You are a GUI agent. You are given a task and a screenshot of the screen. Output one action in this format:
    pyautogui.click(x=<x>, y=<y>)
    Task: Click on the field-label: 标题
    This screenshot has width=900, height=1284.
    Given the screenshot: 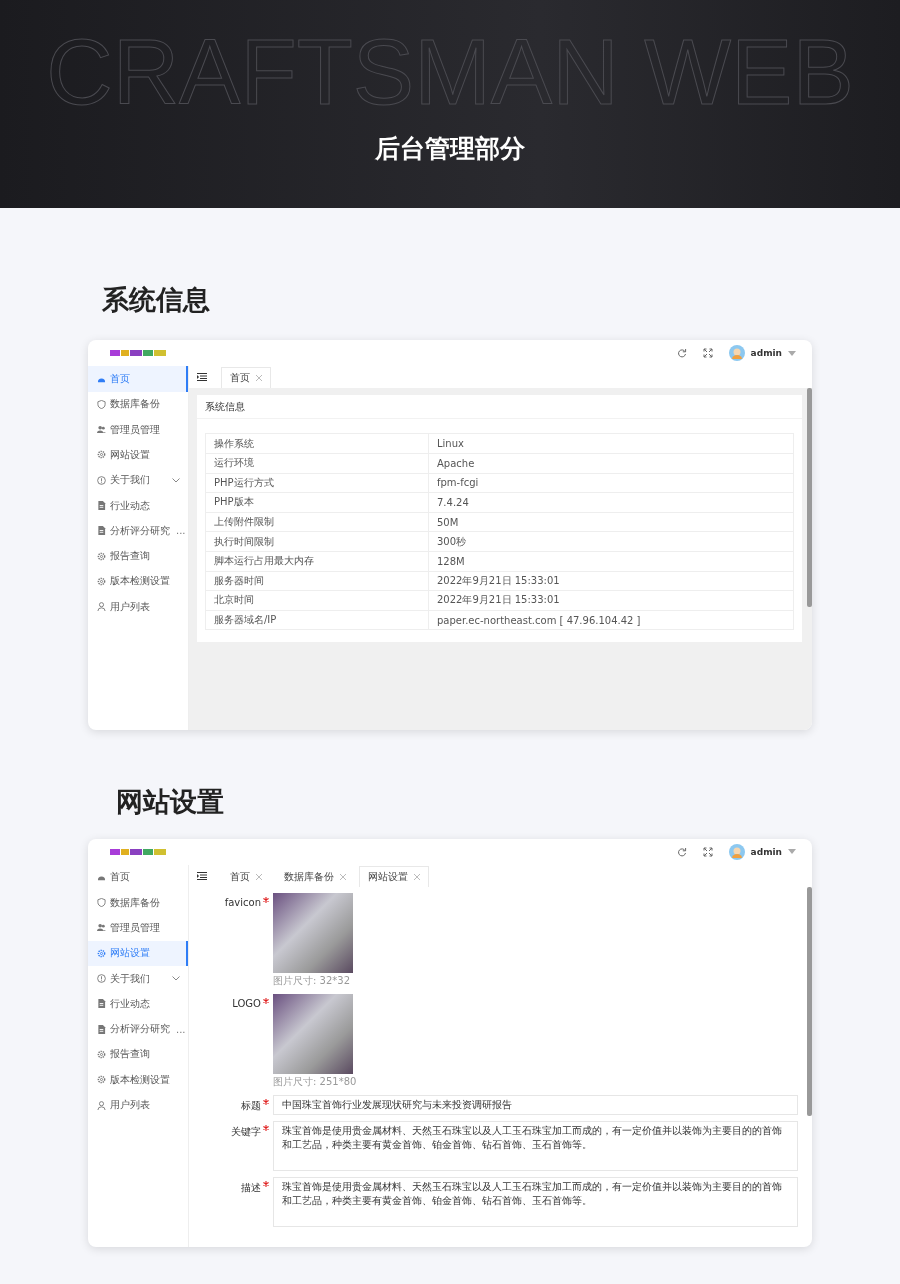 What is the action you would take?
    pyautogui.click(x=251, y=1105)
    